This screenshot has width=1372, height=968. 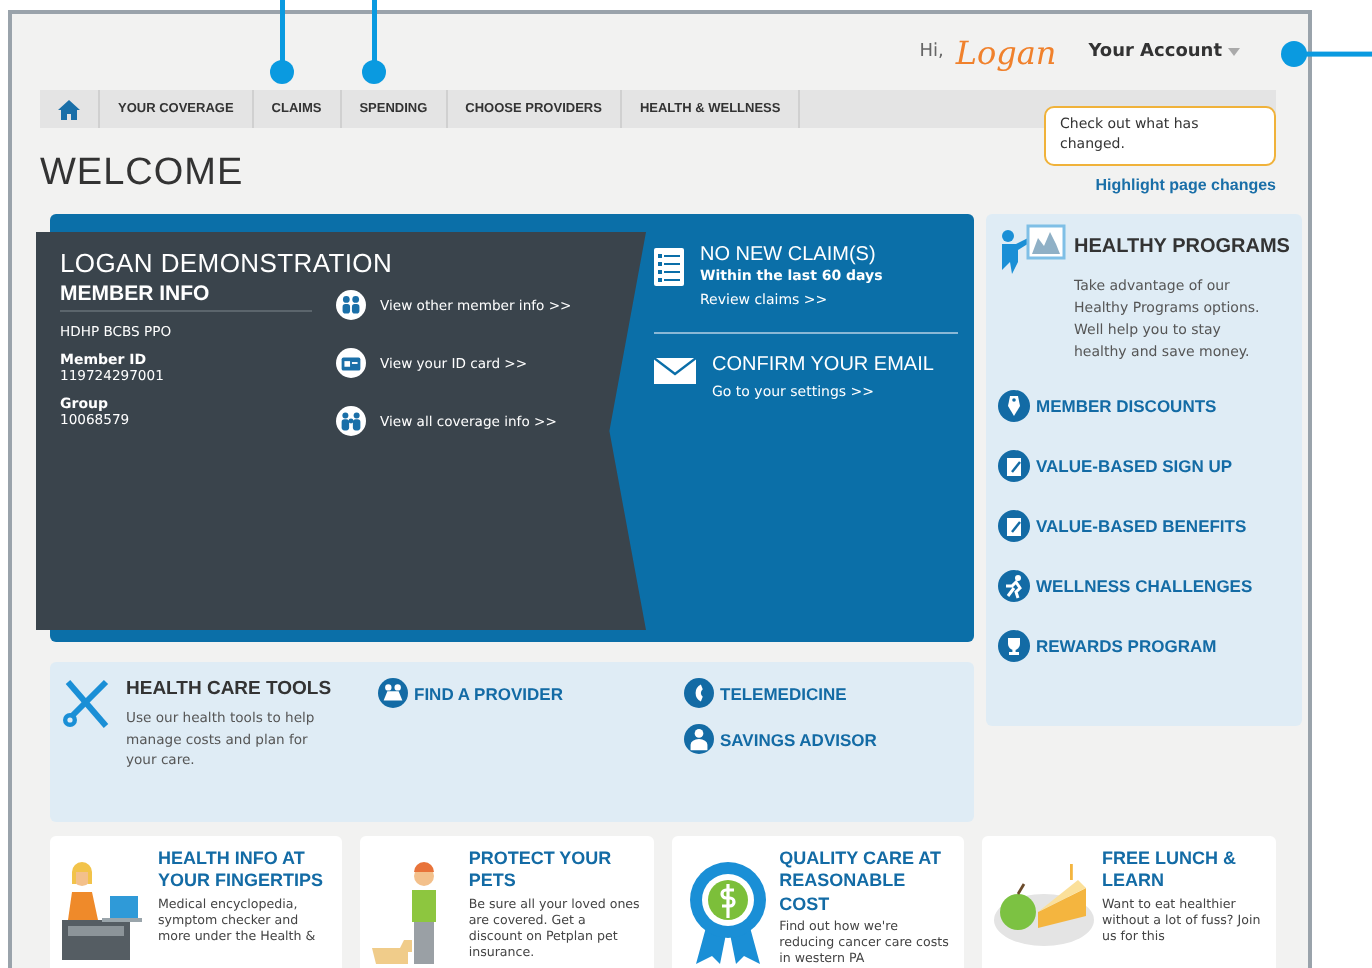 I want to click on program-link: WELLNESS CHALLENGES, so click(x=1144, y=586).